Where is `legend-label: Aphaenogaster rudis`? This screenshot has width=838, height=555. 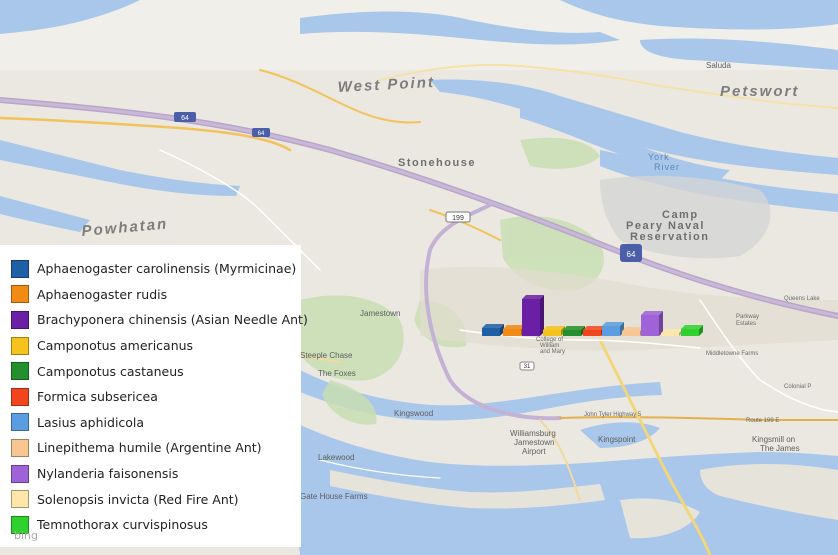
legend-label: Aphaenogaster rudis is located at coordinates (102, 294).